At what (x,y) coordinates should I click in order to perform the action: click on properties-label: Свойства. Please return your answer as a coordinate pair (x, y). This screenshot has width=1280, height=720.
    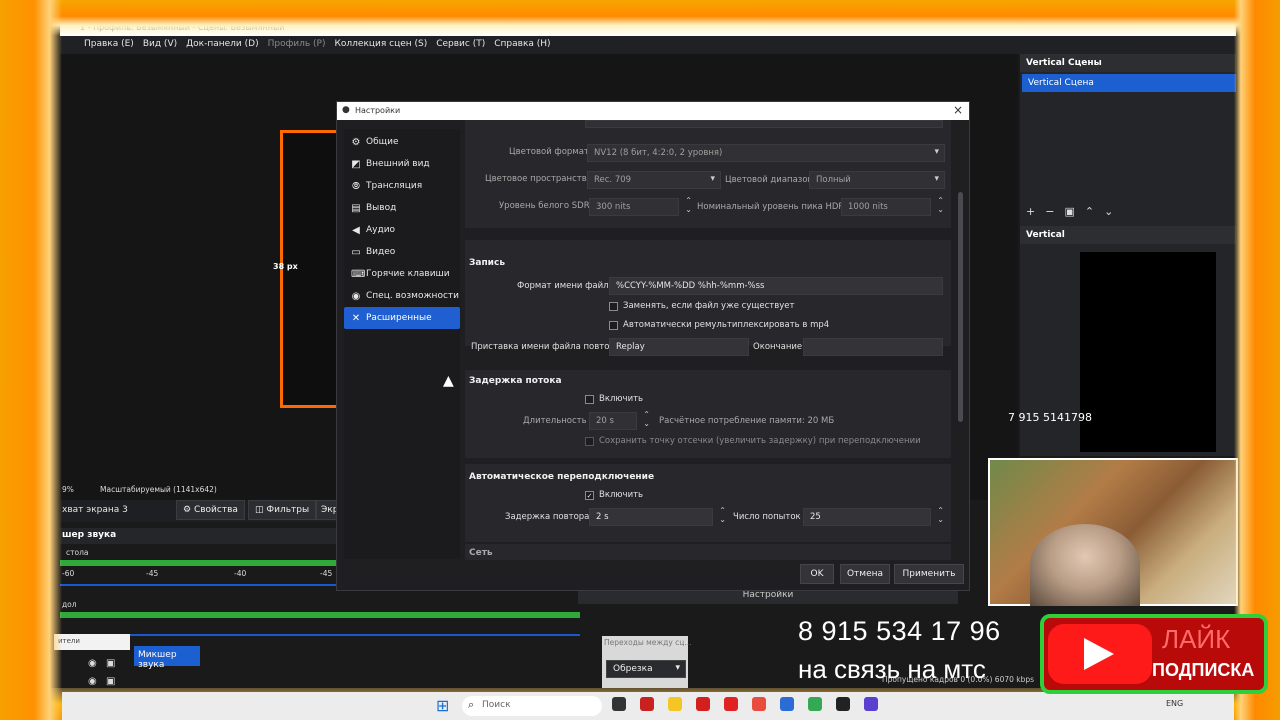
    Looking at the image, I should click on (215, 510).